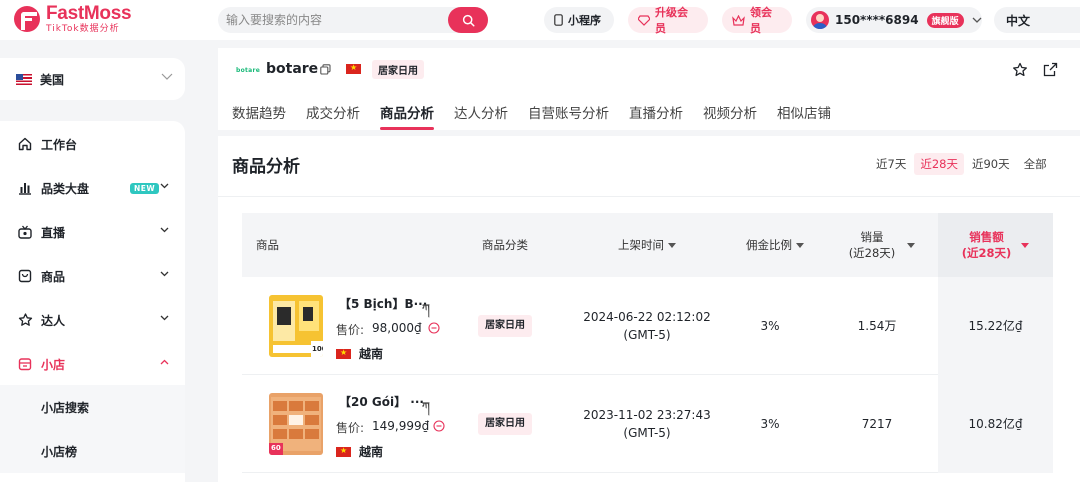 The width and height of the screenshot is (1080, 482). I want to click on section-title: 商品分析, so click(266, 167).